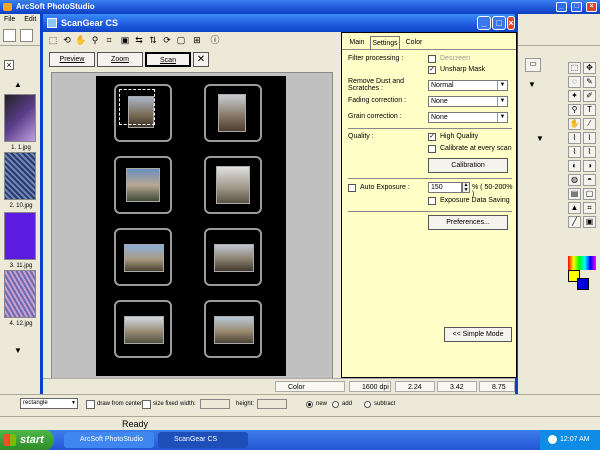 This screenshot has width=600, height=450. Describe the element at coordinates (272, 404) in the screenshot. I see `height-input` at that location.